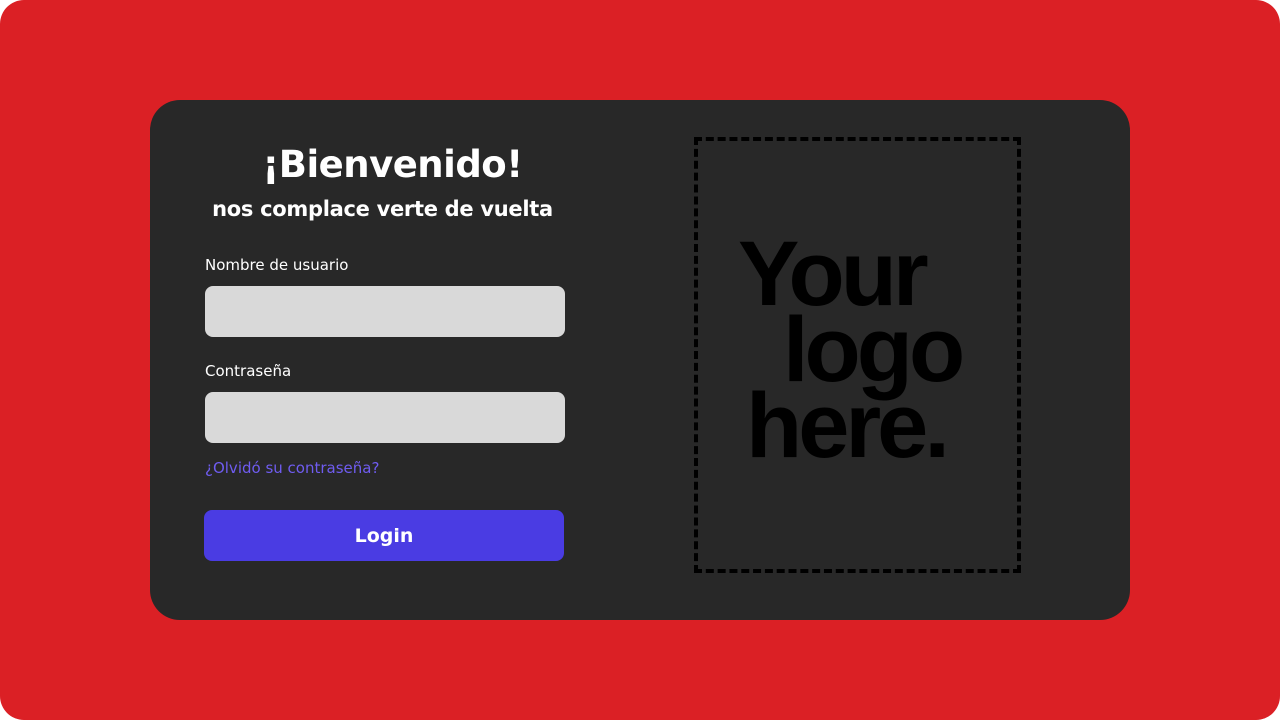 The height and width of the screenshot is (720, 1280). Describe the element at coordinates (868, 350) in the screenshot. I see `logo-placeholder-text: Your logo here.` at that location.